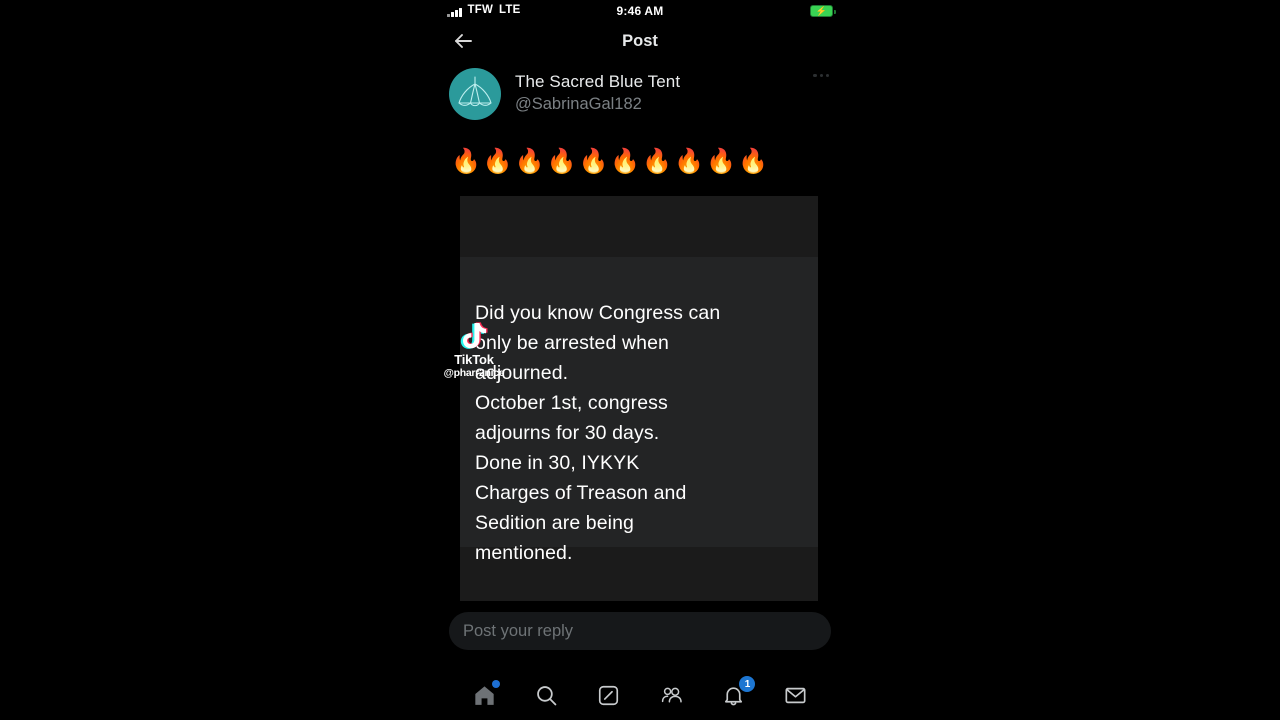  I want to click on page-title: Post, so click(640, 40).